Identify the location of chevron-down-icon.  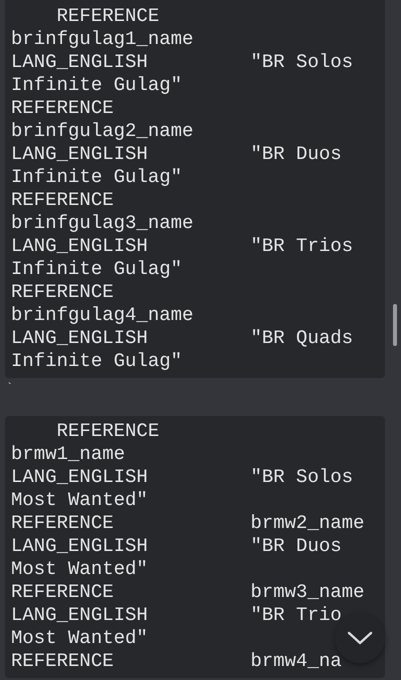
(360, 638).